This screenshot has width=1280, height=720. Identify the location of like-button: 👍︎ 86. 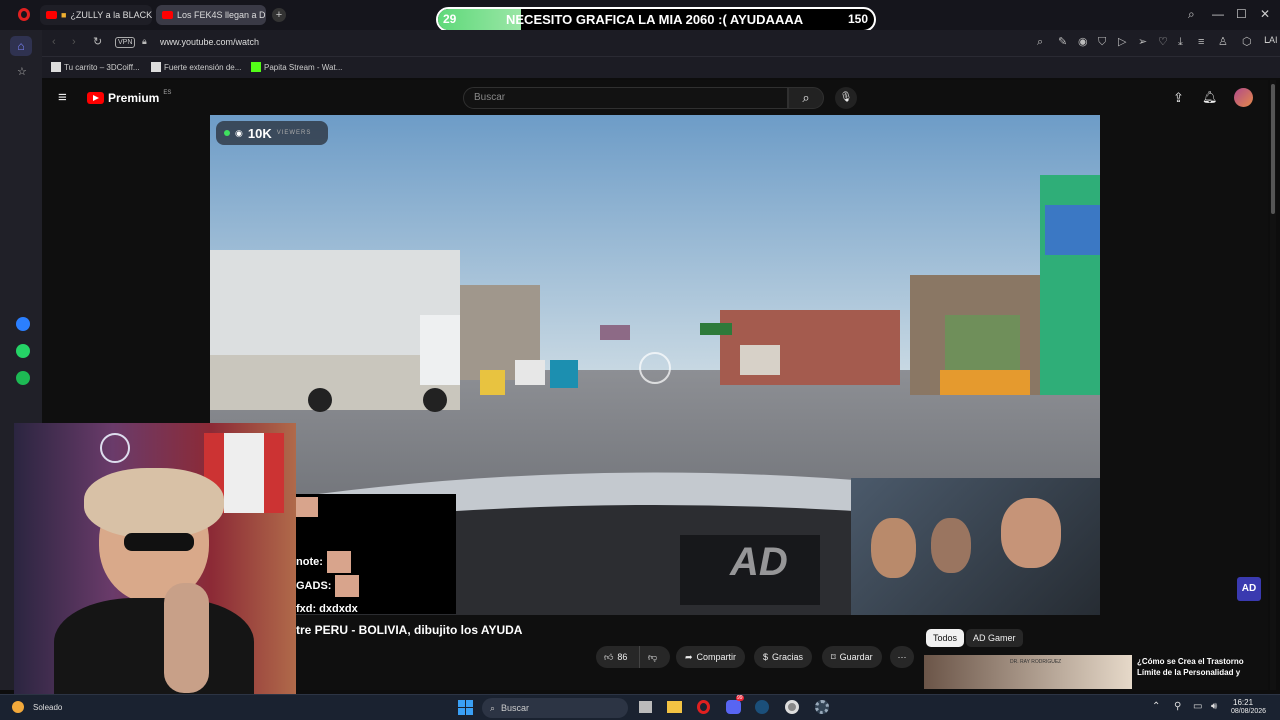
(618, 657).